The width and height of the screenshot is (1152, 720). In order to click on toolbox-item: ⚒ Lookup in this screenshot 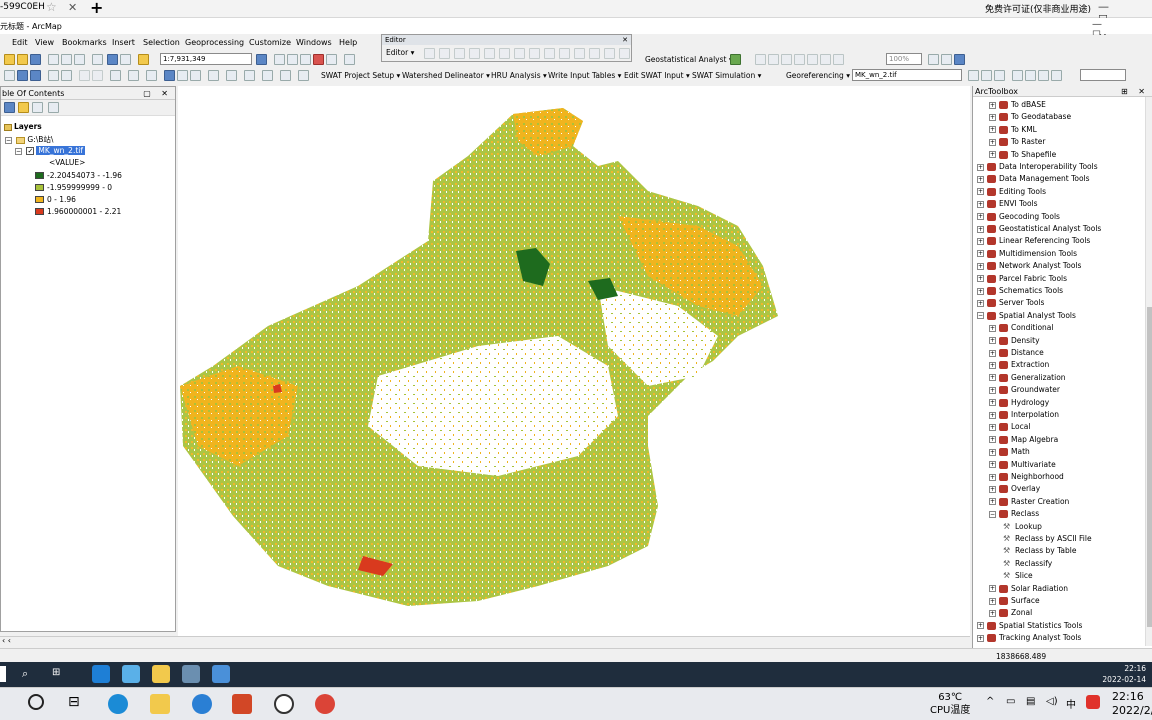, I will do `click(1021, 527)`.